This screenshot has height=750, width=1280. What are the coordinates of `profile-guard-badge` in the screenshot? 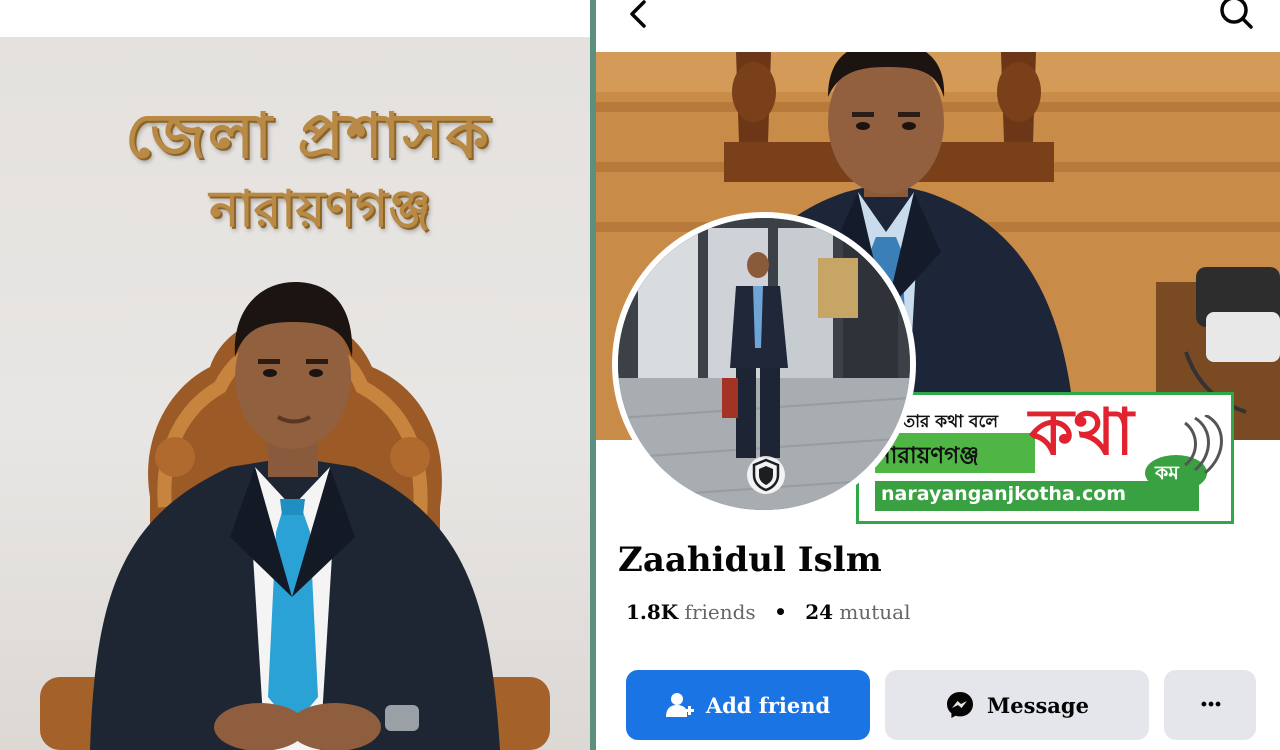 It's located at (766, 475).